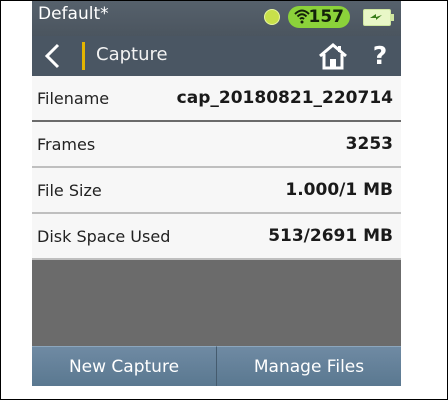  What do you see at coordinates (339, 190) in the screenshot?
I see `row-value: 1.000/1 MB` at bounding box center [339, 190].